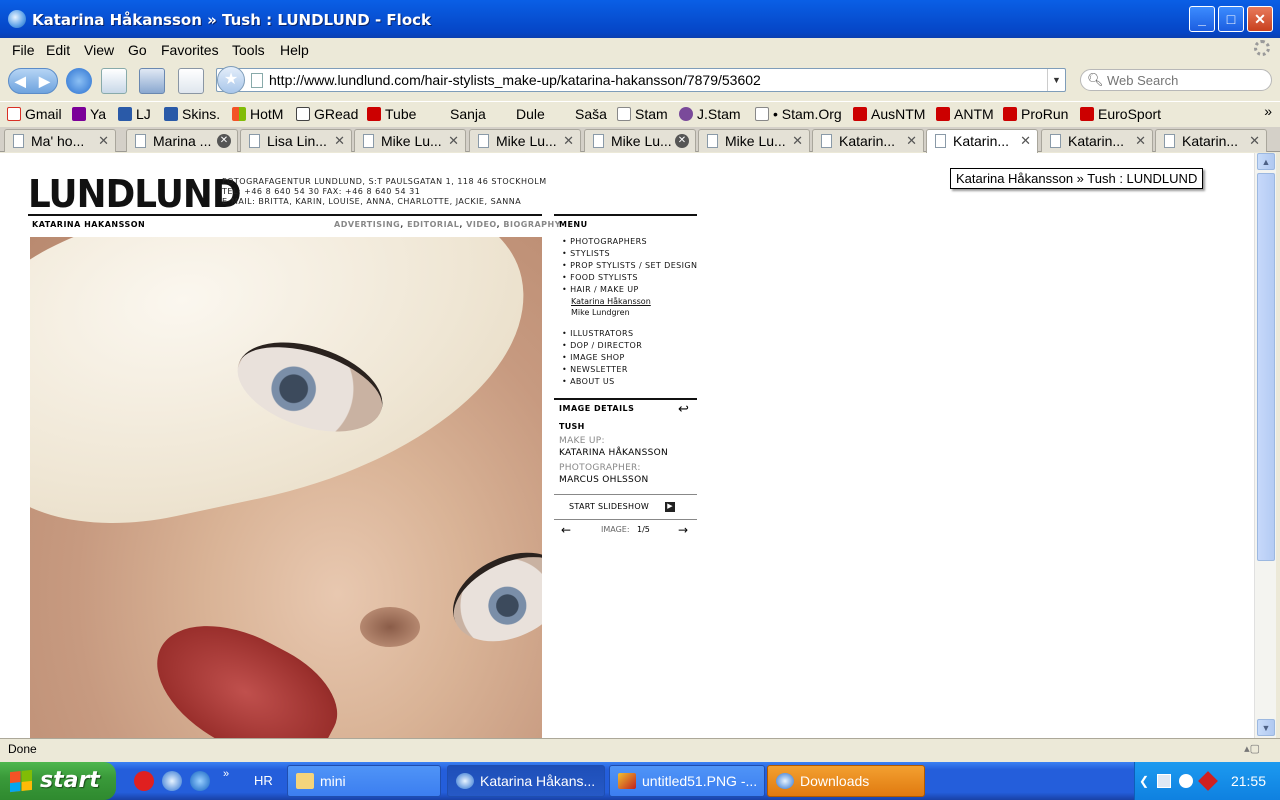 The image size is (1280, 800). I want to click on home-icon, so click(114, 81).